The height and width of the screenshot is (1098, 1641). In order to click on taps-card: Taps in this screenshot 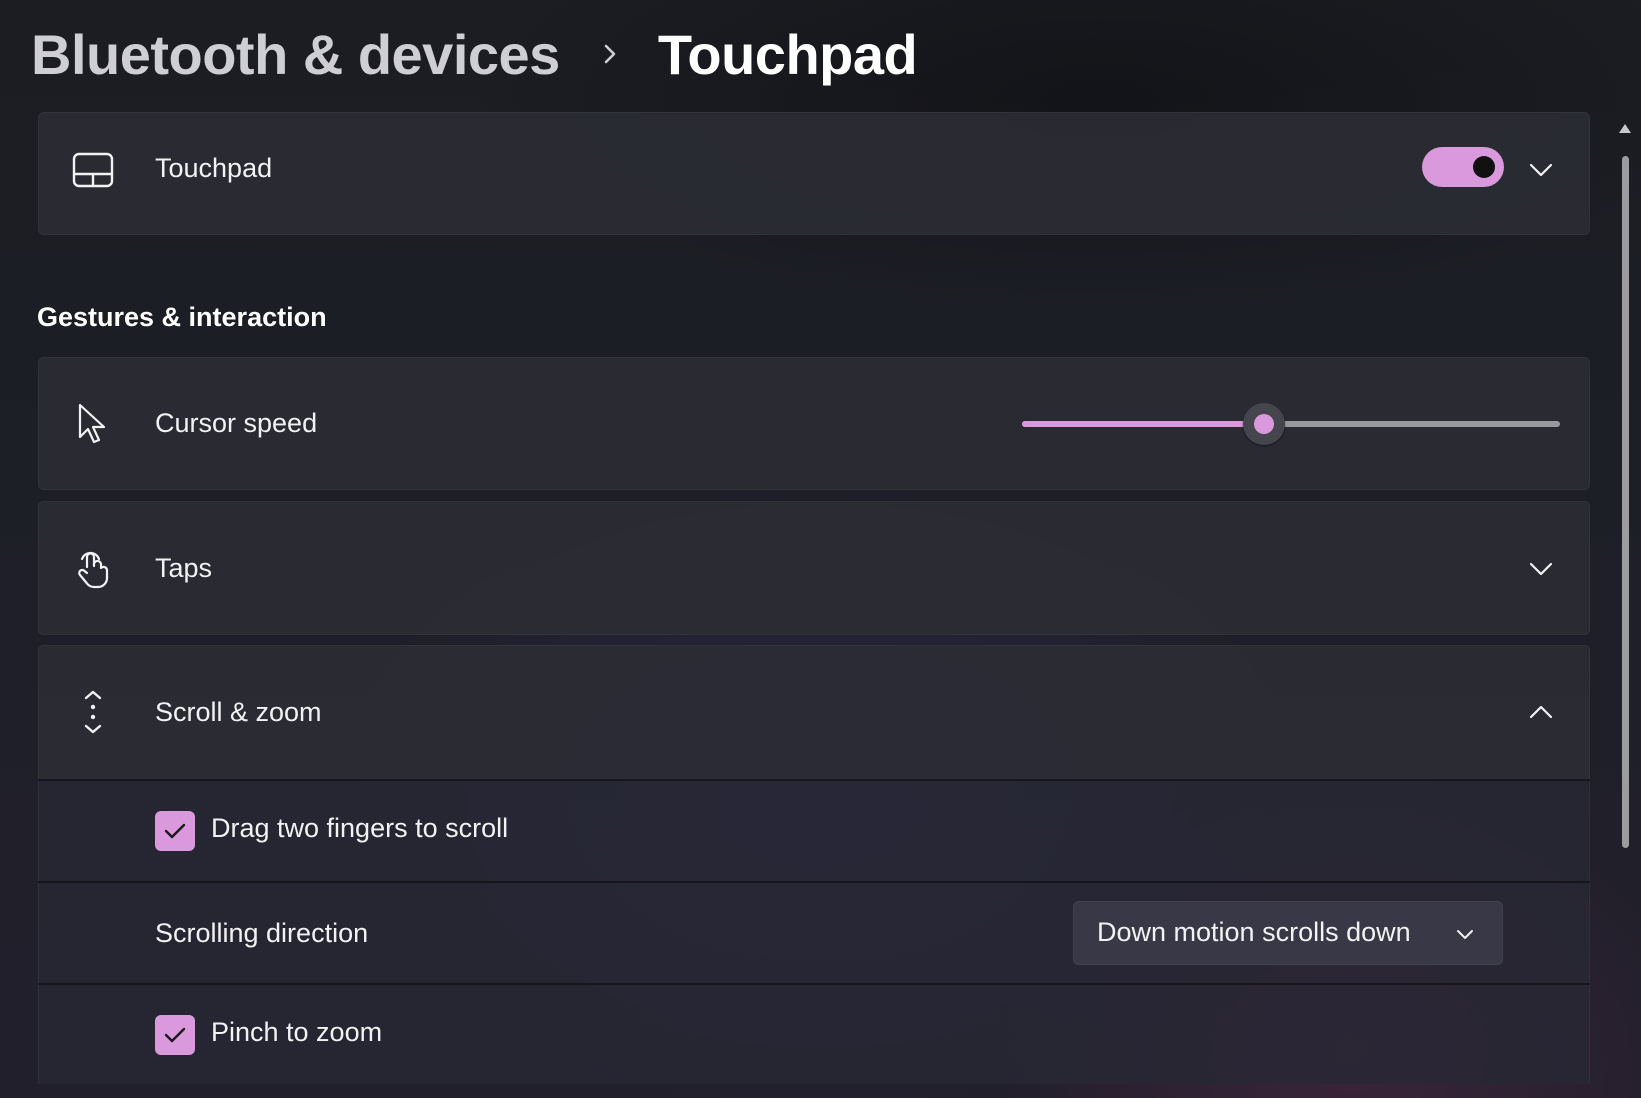, I will do `click(814, 568)`.